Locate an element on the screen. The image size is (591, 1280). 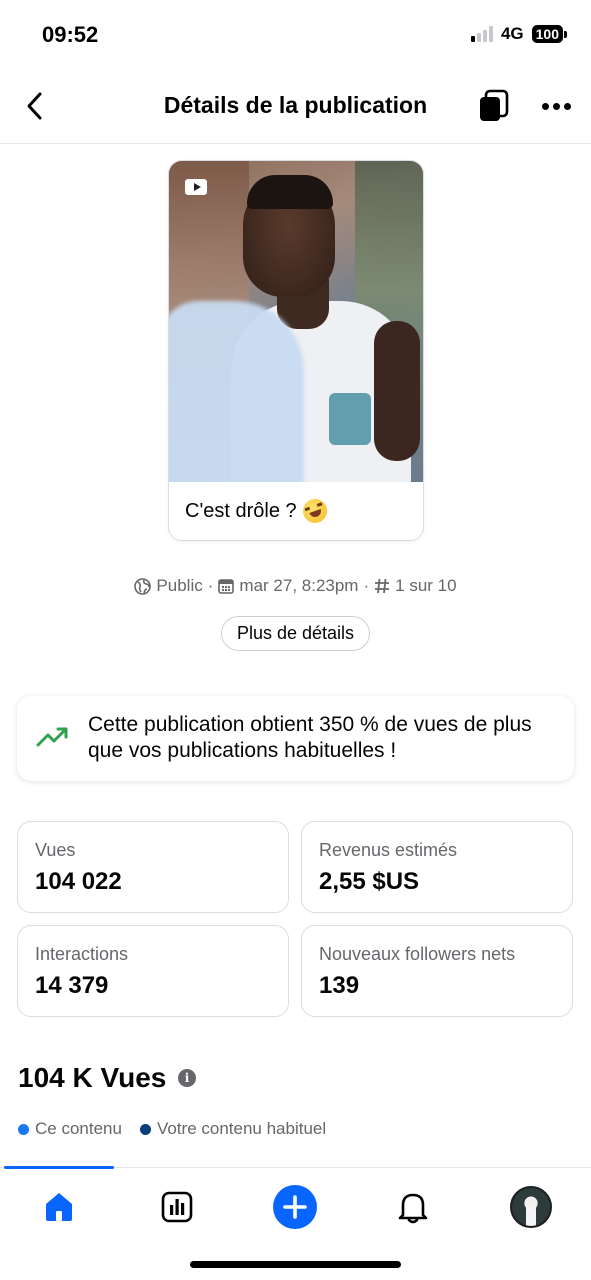
tab-home is located at coordinates (59, 1207).